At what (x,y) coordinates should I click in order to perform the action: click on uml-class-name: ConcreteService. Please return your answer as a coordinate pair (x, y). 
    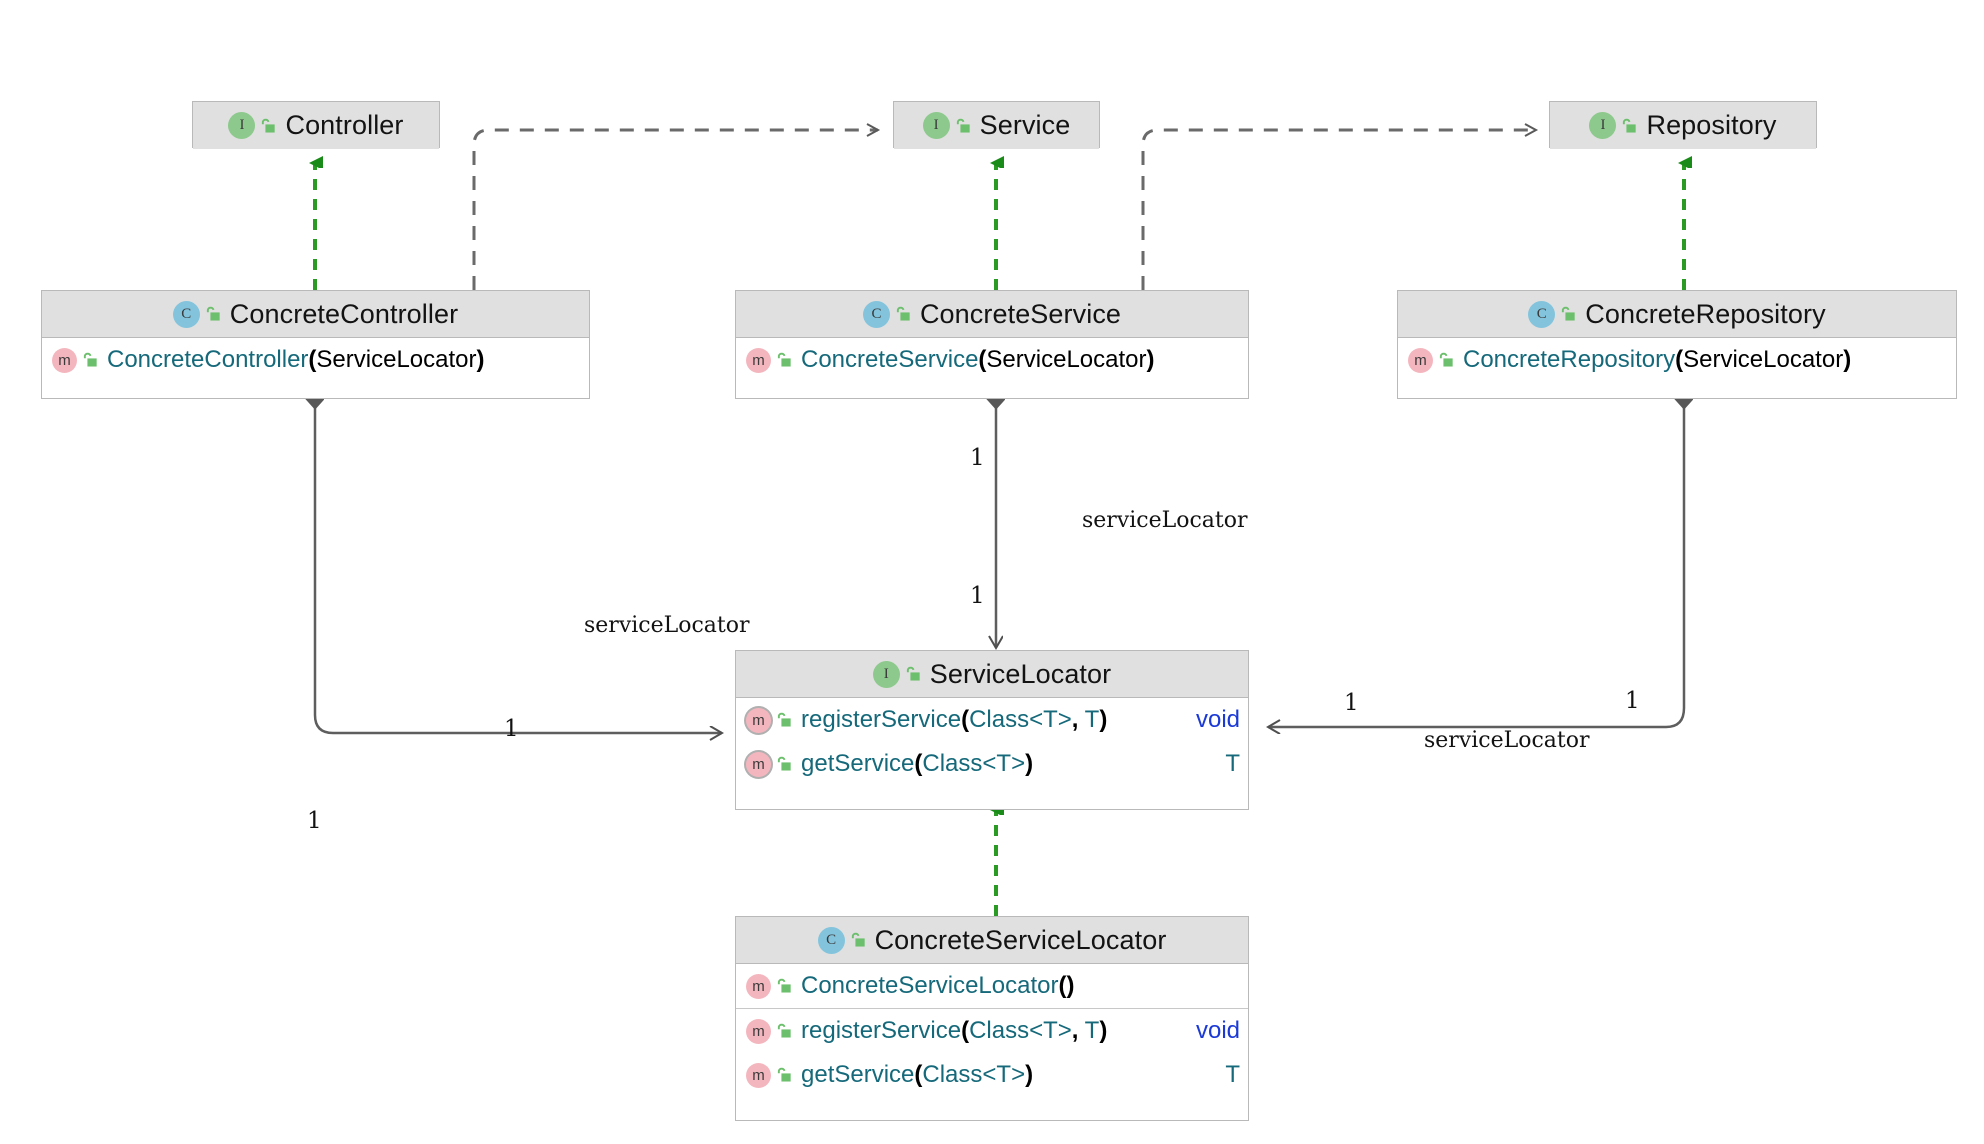
    Looking at the image, I should click on (1020, 313).